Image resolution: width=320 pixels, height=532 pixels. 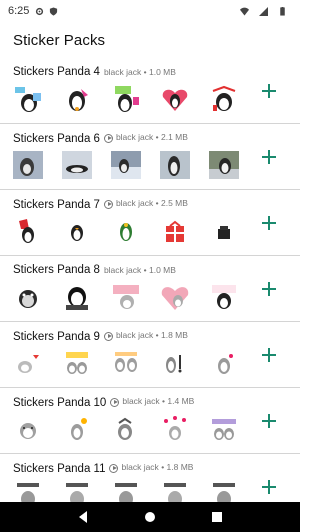 I want to click on page-title: Sticker Packs, so click(x=59, y=40).